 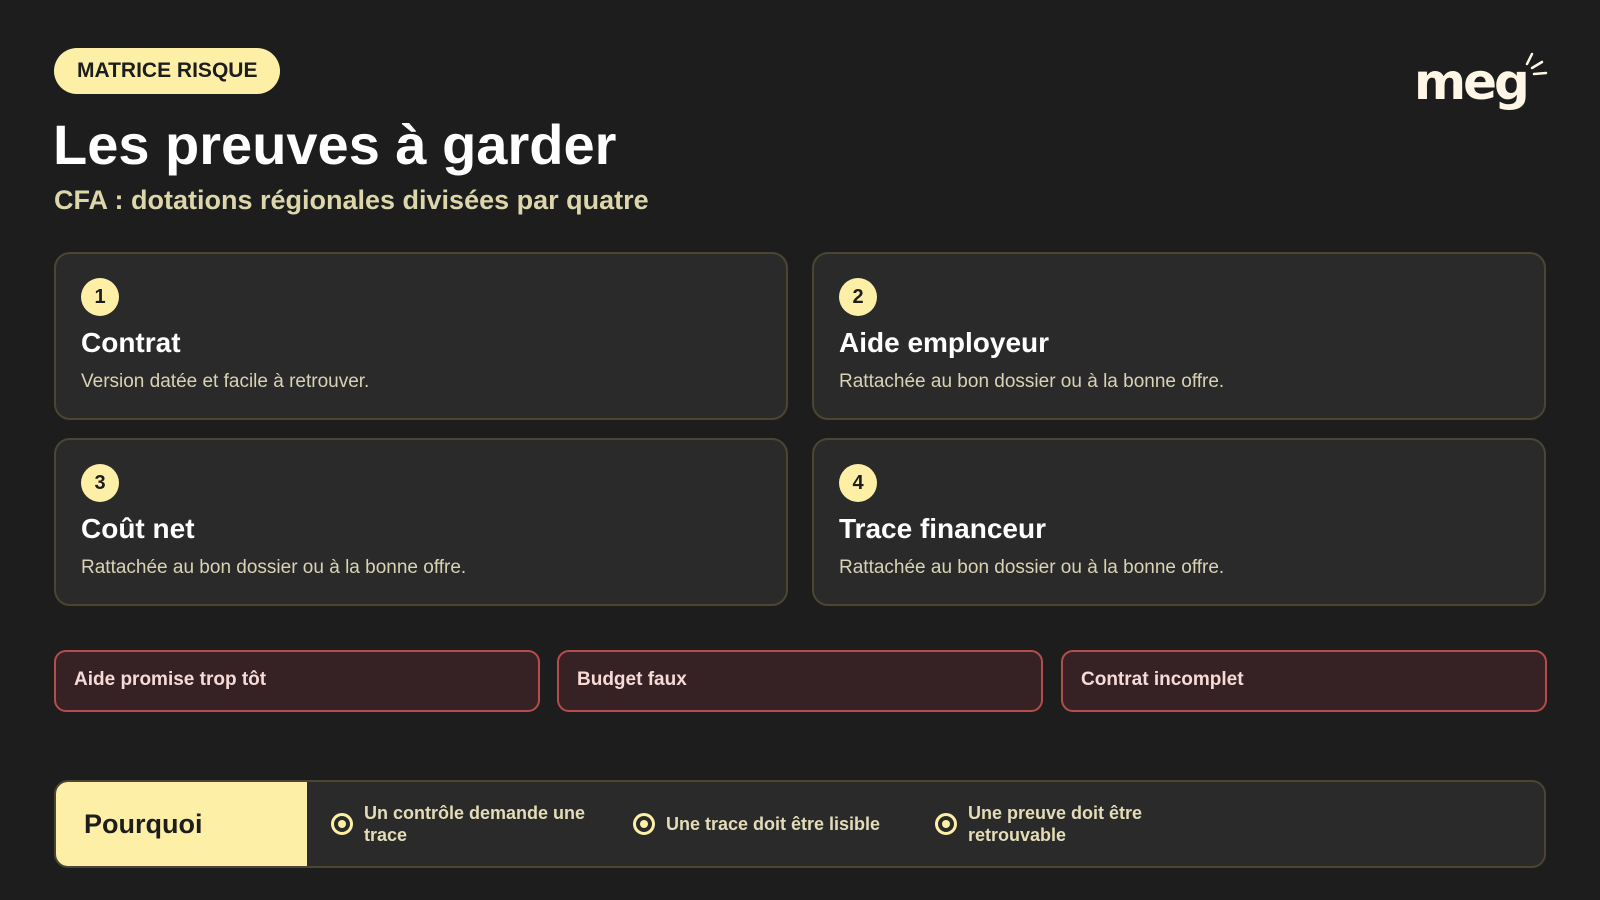 I want to click on why-item-text: Un contrôle demande une trace, so click(x=475, y=824).